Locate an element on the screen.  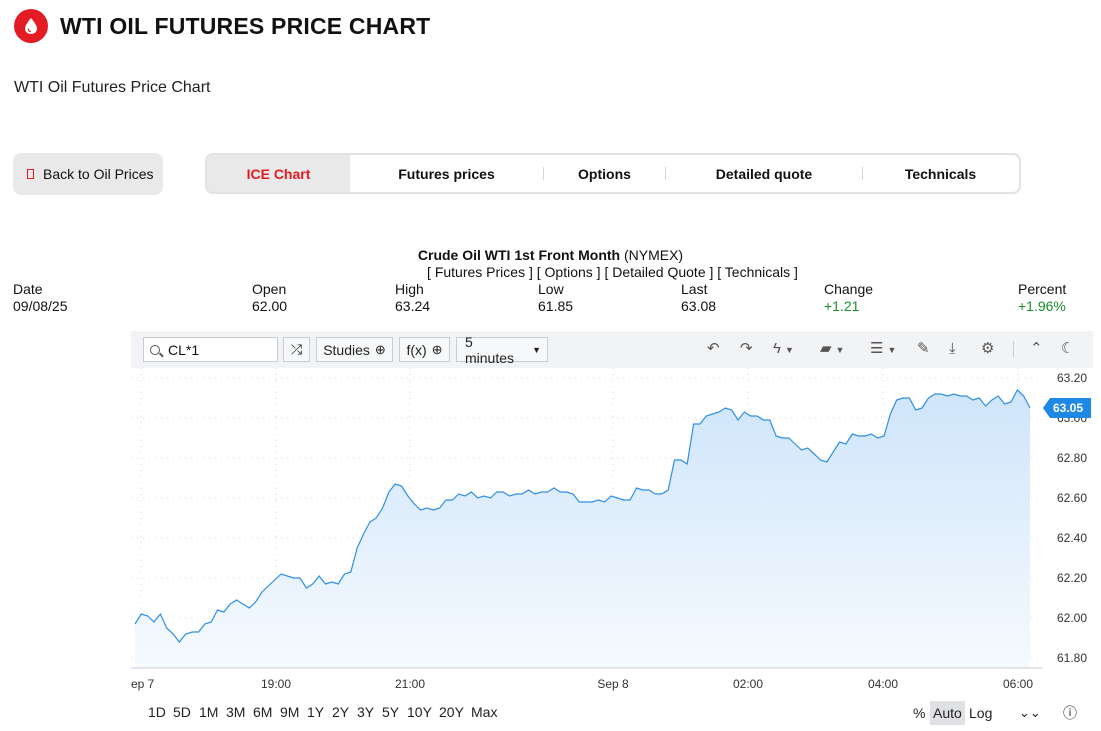
help-icon: ⓘ is located at coordinates (1070, 713).